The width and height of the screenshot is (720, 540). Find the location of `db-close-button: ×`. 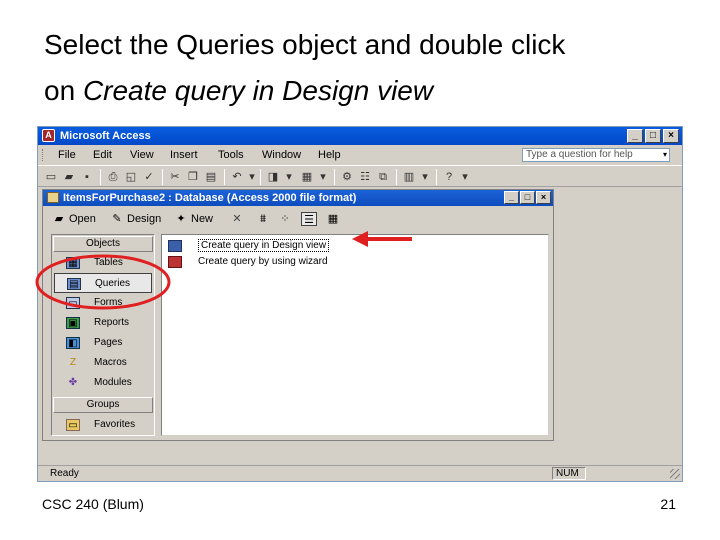

db-close-button: × is located at coordinates (543, 197).